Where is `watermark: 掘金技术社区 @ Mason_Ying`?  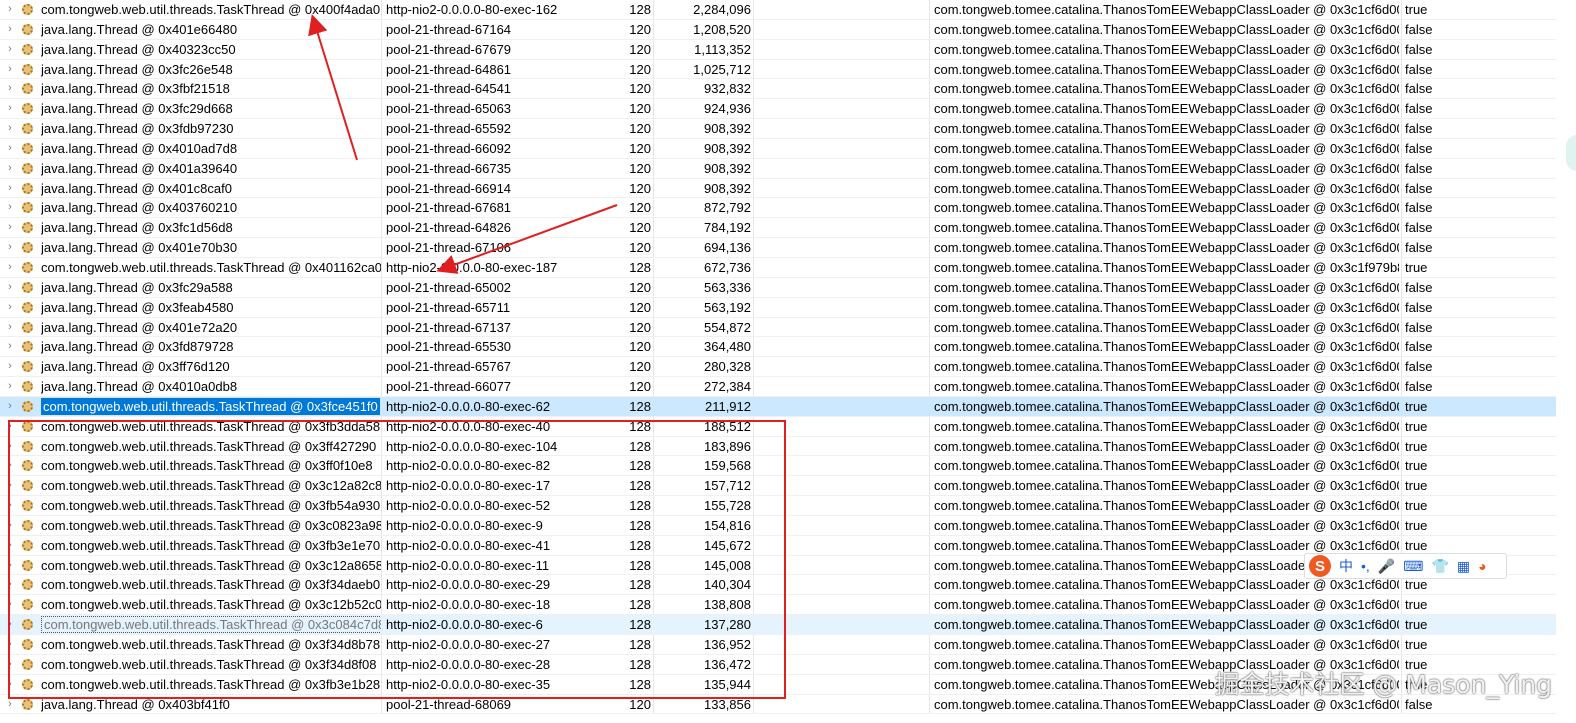
watermark: 掘金技术社区 @ Mason_Ying is located at coordinates (1383, 684).